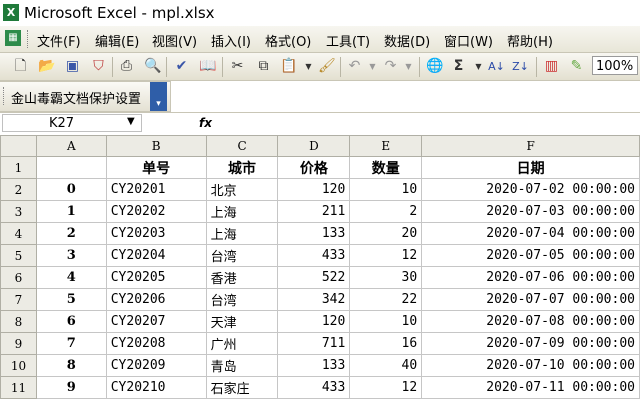  What do you see at coordinates (158, 96) in the screenshot?
I see `toolbar-options-dropdown-icon: ▾` at bounding box center [158, 96].